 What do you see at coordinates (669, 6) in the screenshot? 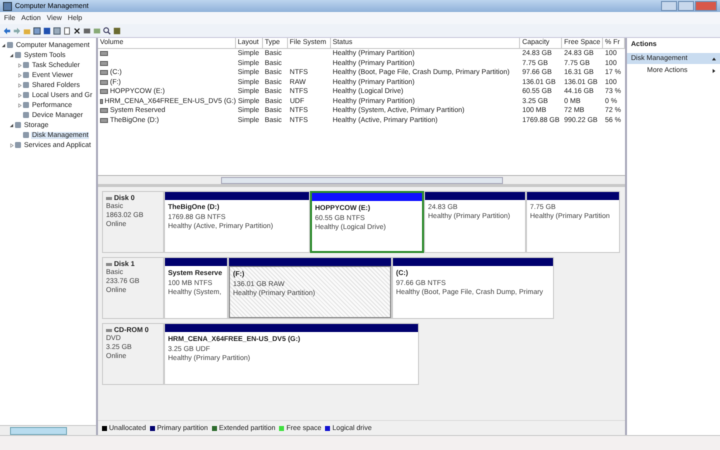
I see `minimize-button` at bounding box center [669, 6].